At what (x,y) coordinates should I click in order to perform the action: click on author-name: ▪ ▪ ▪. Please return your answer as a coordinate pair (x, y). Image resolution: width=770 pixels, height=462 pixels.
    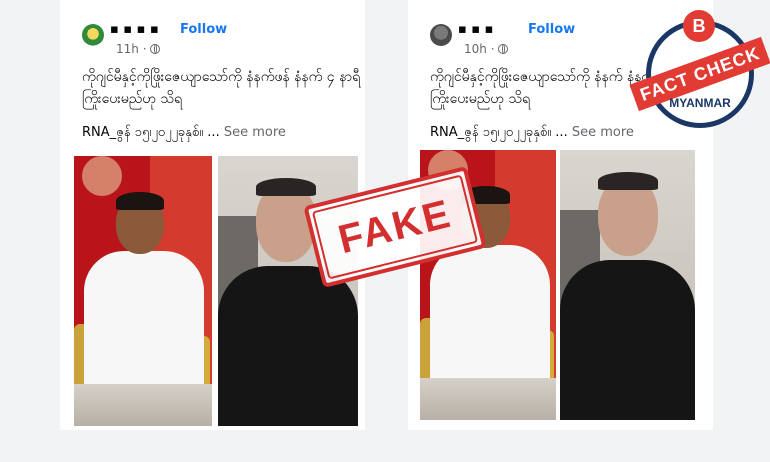
    Looking at the image, I should click on (475, 29).